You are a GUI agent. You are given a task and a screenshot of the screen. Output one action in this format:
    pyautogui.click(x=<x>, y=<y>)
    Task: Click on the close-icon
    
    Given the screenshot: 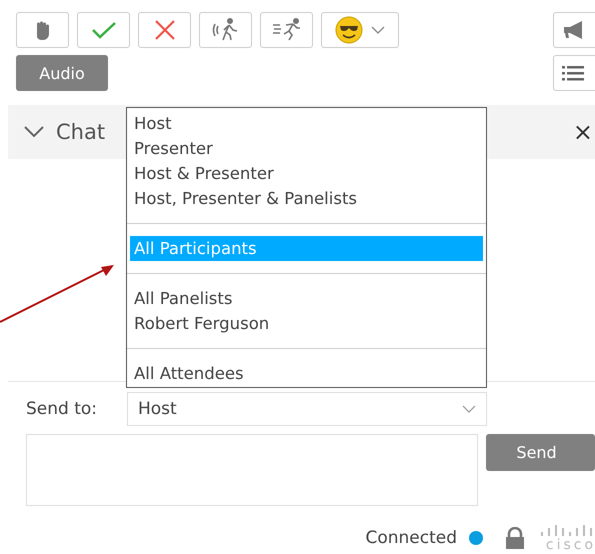 What is the action you would take?
    pyautogui.click(x=165, y=30)
    